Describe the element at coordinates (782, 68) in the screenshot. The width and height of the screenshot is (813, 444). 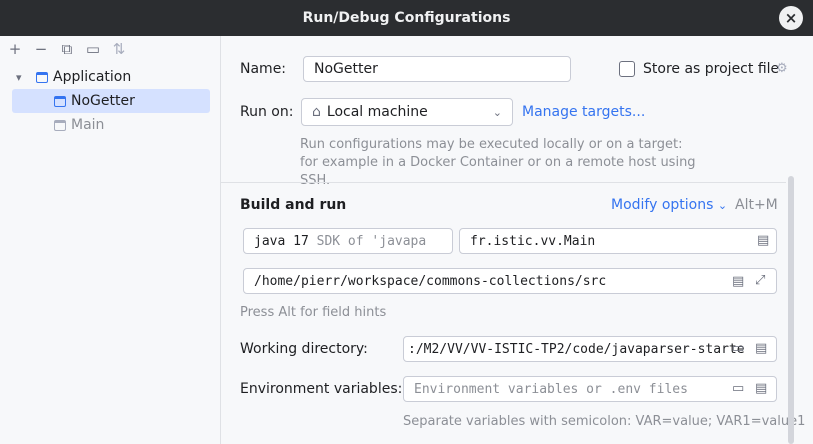
I see `gear-icon: ⚙` at that location.